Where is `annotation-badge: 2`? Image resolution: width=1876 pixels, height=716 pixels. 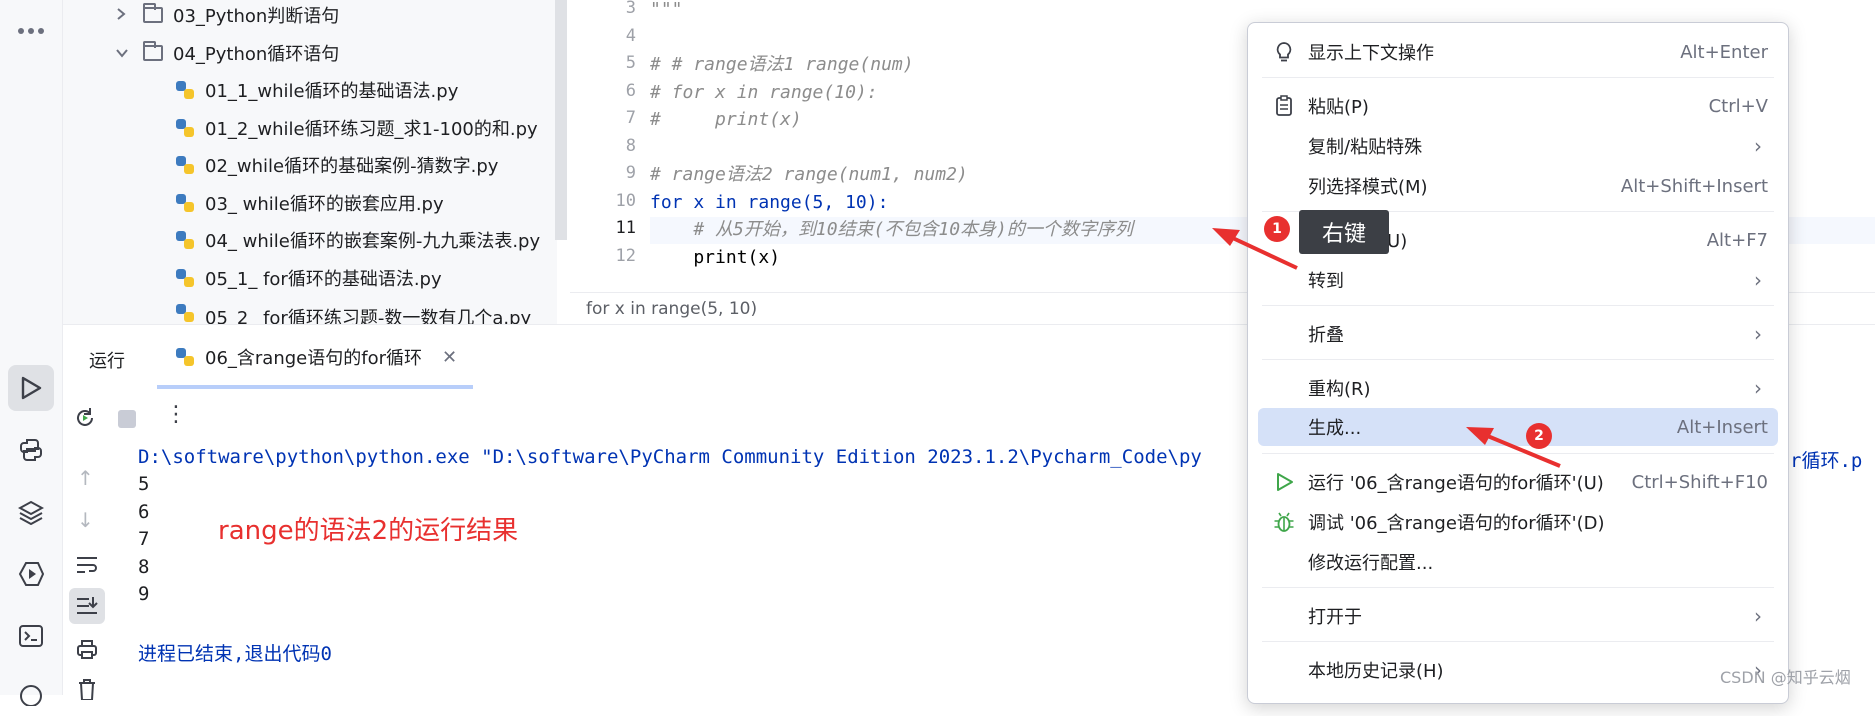
annotation-badge: 2 is located at coordinates (1539, 436).